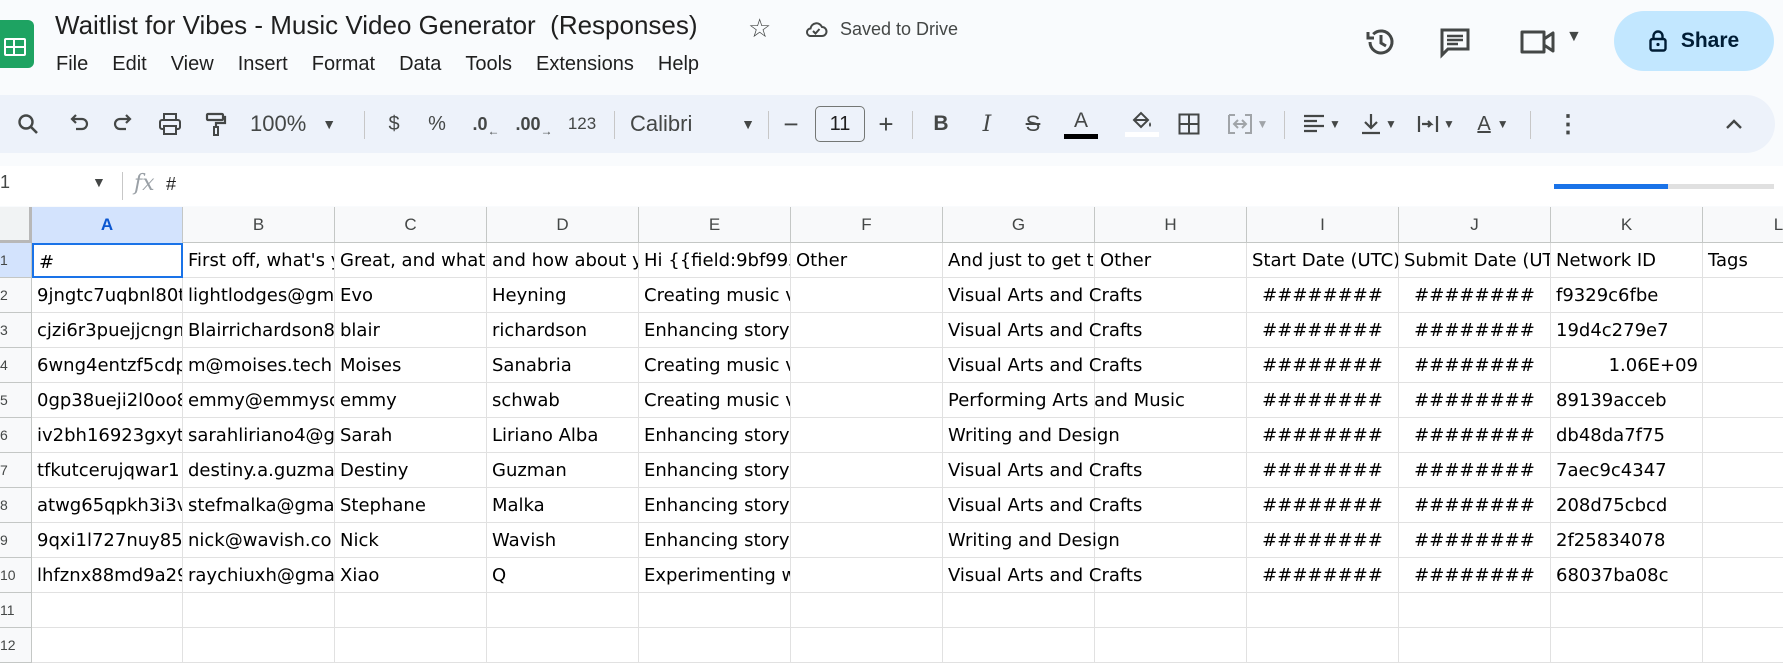  I want to click on table-cell: richardson, so click(563, 330).